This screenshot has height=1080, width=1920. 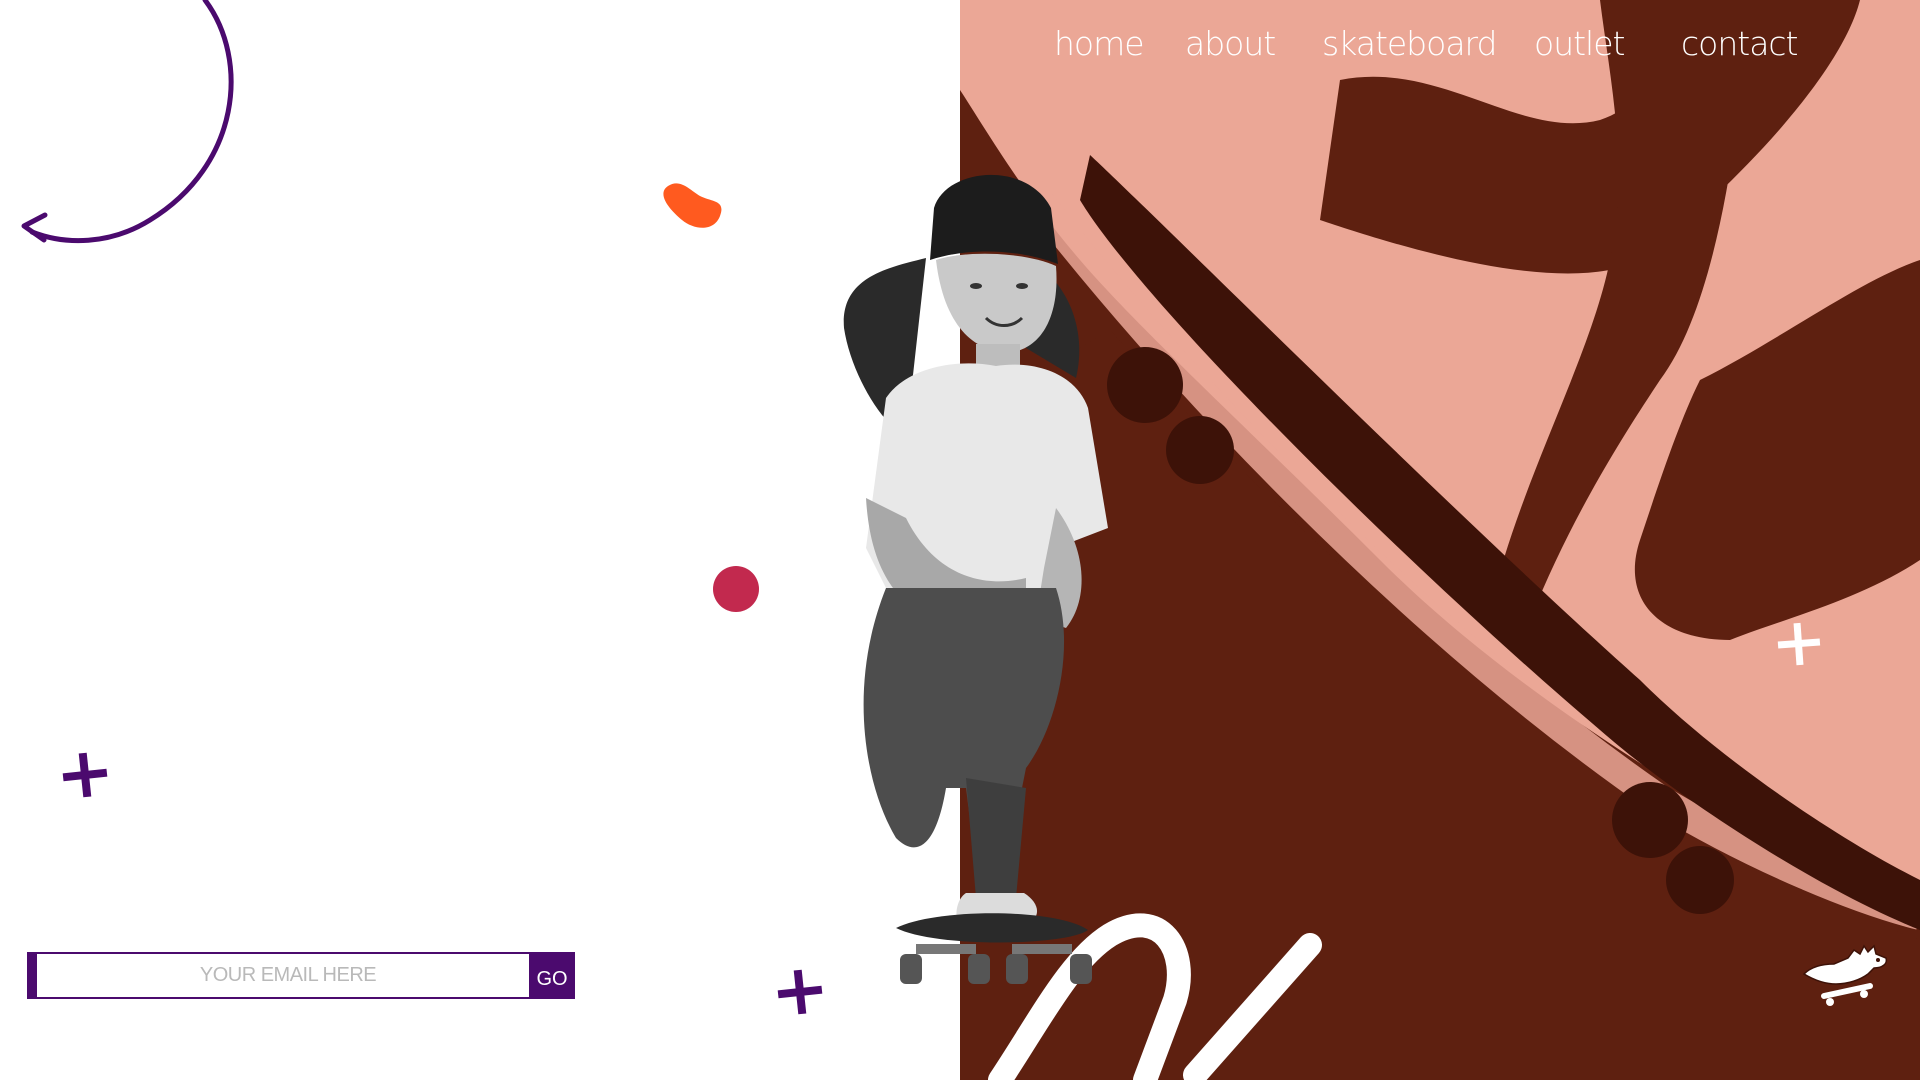 What do you see at coordinates (1099, 43) in the screenshot?
I see `nav-link-home: home` at bounding box center [1099, 43].